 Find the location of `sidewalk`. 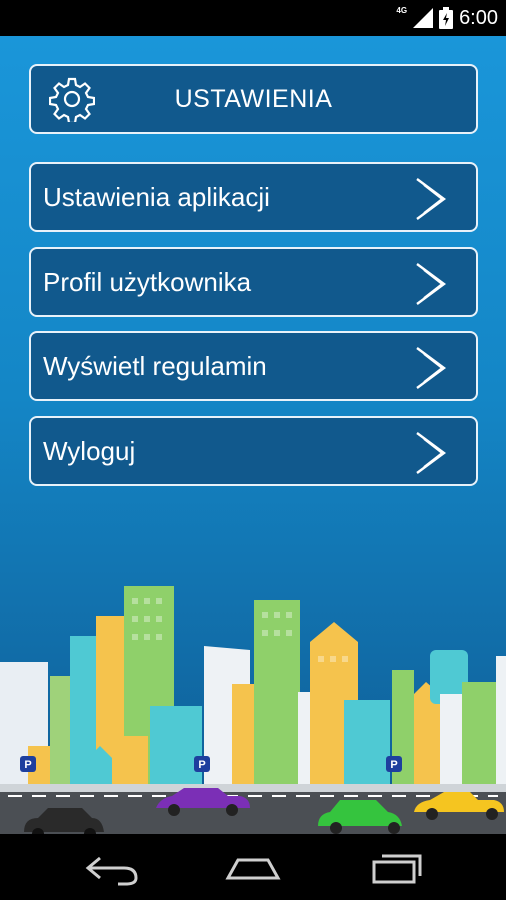

sidewalk is located at coordinates (253, 788).